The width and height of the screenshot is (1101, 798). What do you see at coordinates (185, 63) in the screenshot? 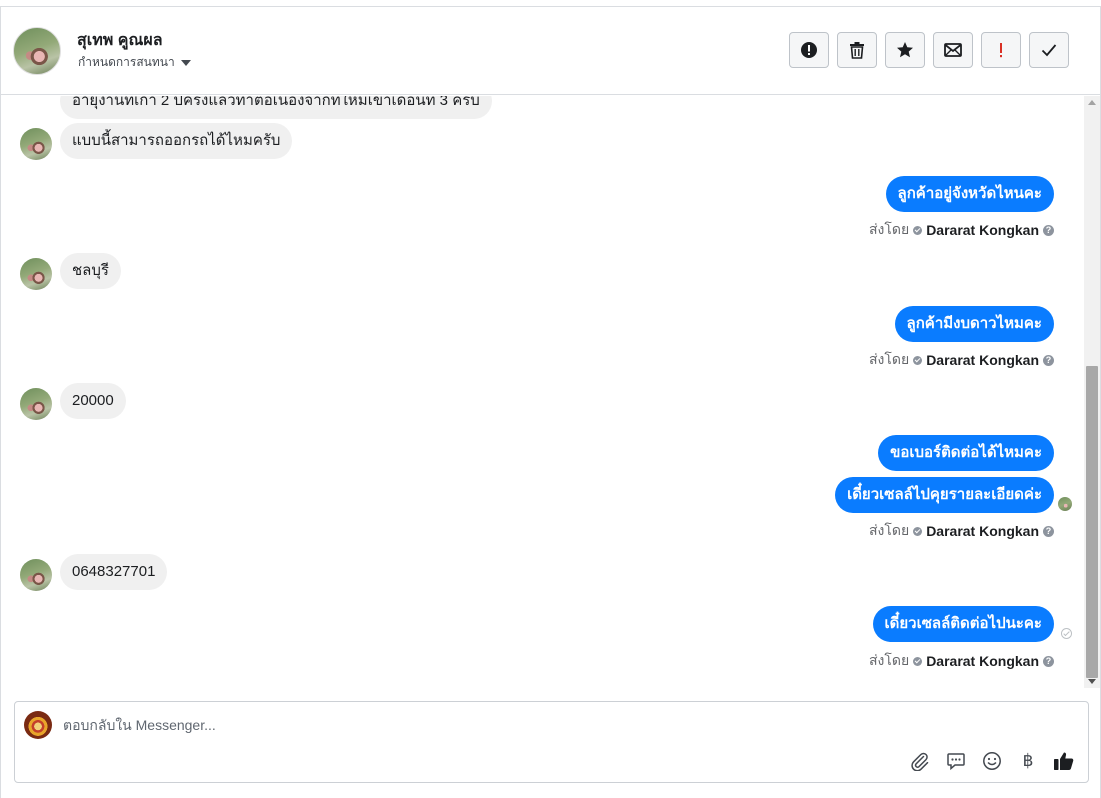
I see `caret-down-icon` at bounding box center [185, 63].